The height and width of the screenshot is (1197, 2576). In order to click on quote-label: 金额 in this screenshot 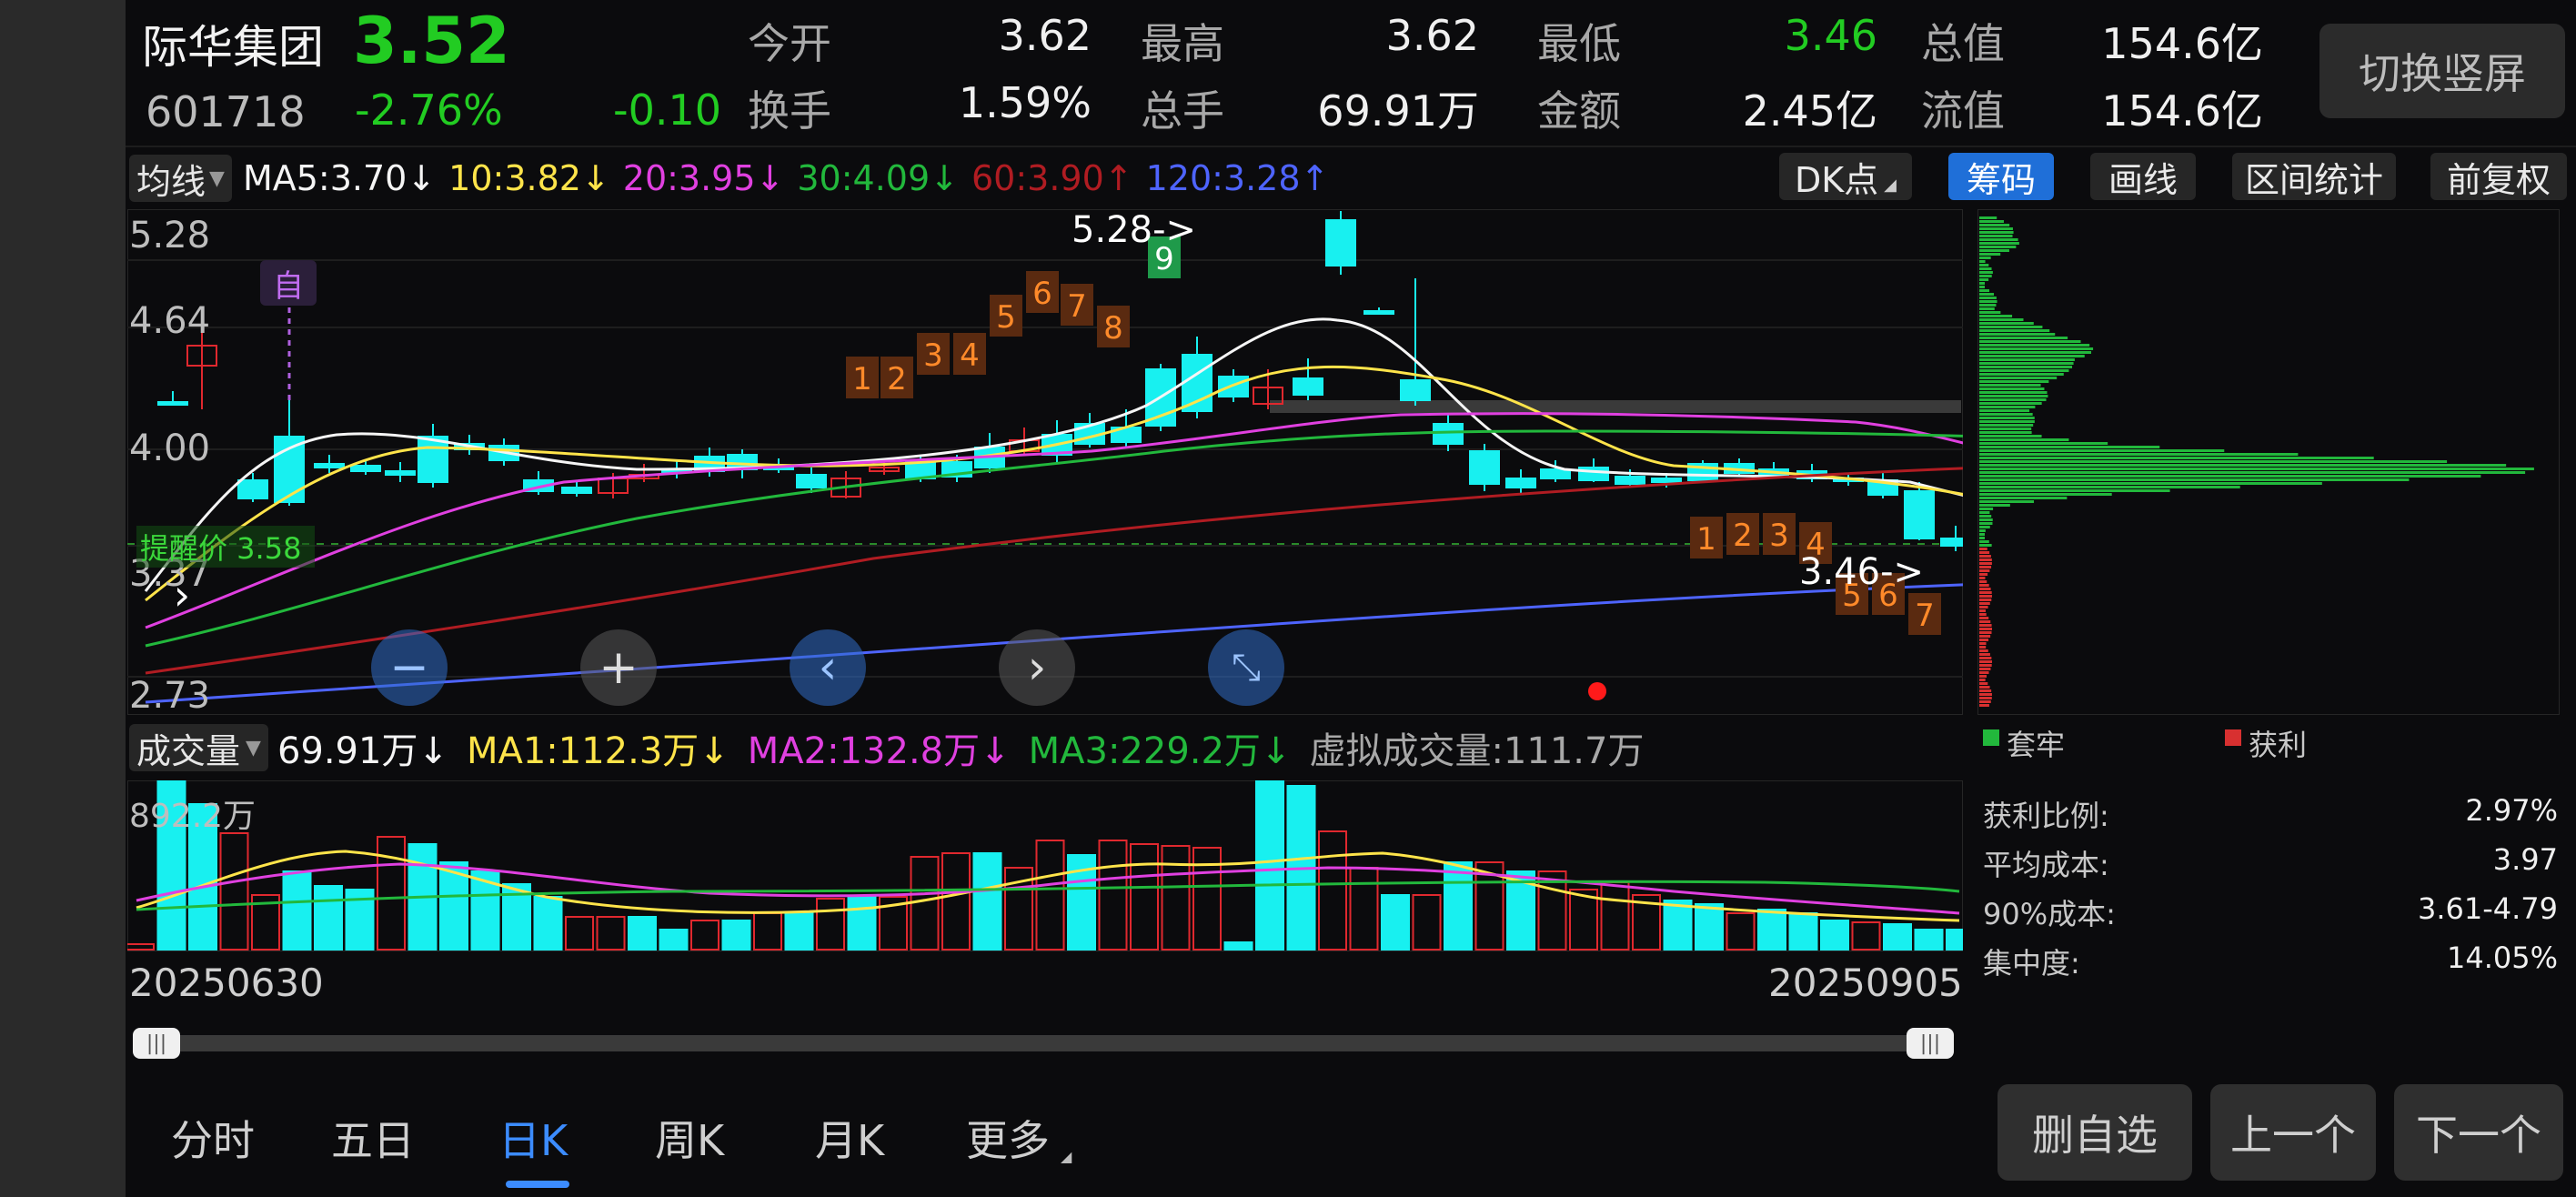, I will do `click(1579, 111)`.